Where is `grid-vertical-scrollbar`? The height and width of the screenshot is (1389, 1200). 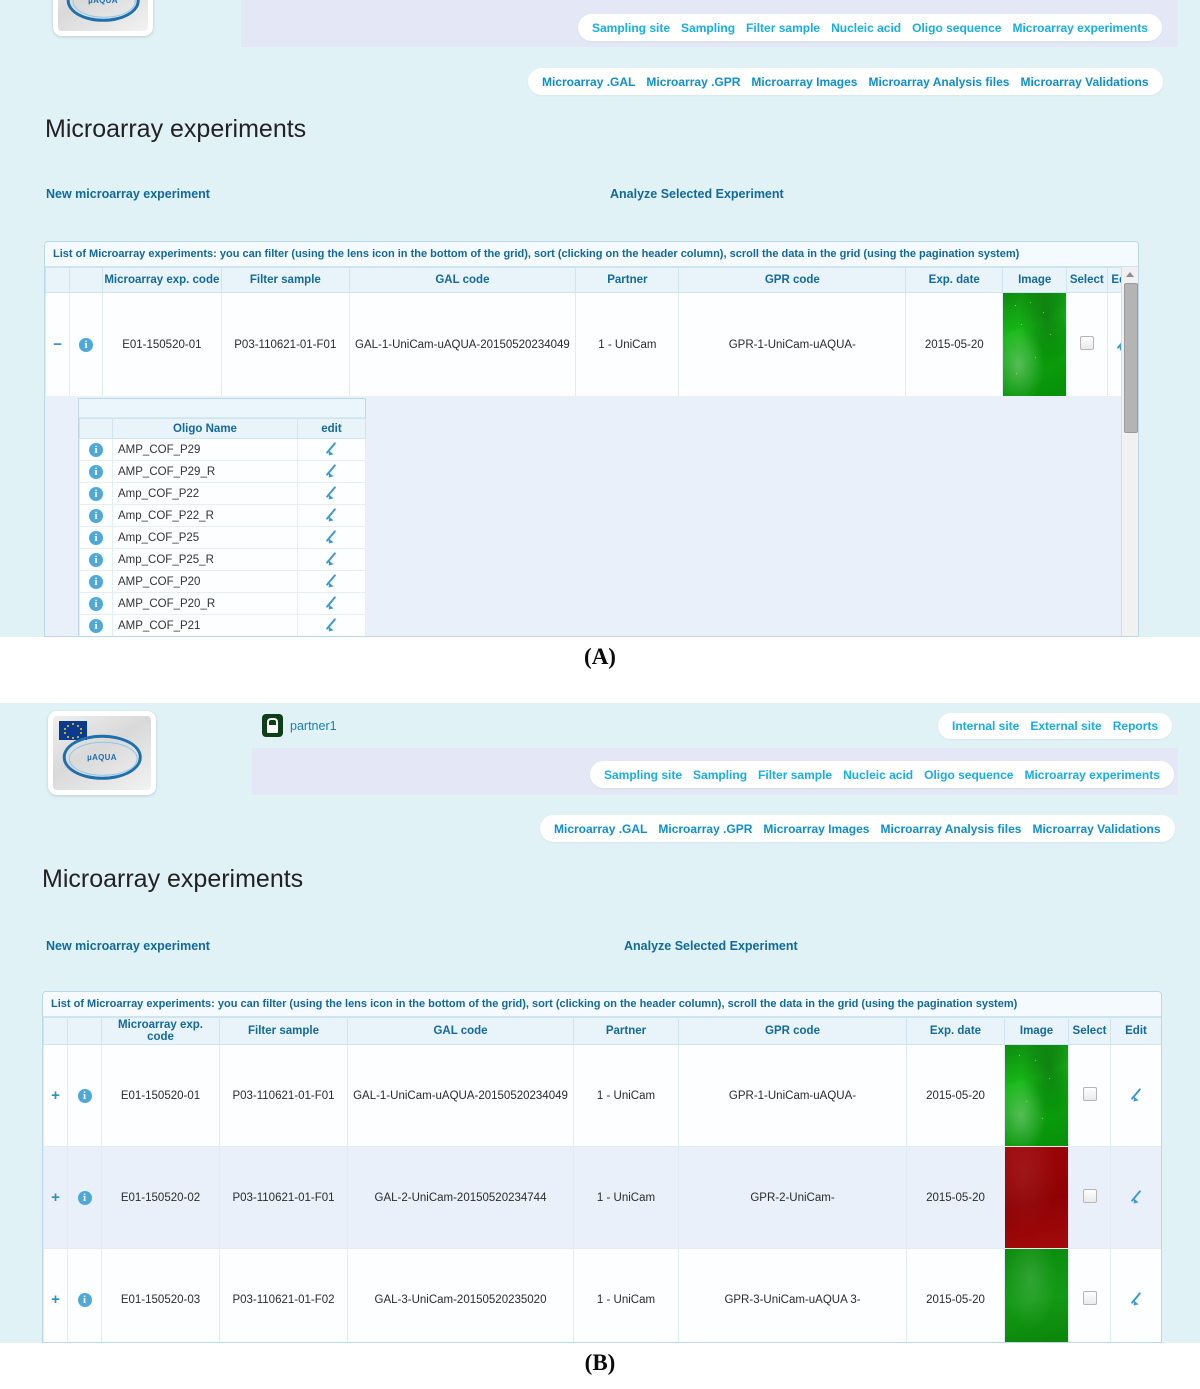
grid-vertical-scrollbar is located at coordinates (1129, 451).